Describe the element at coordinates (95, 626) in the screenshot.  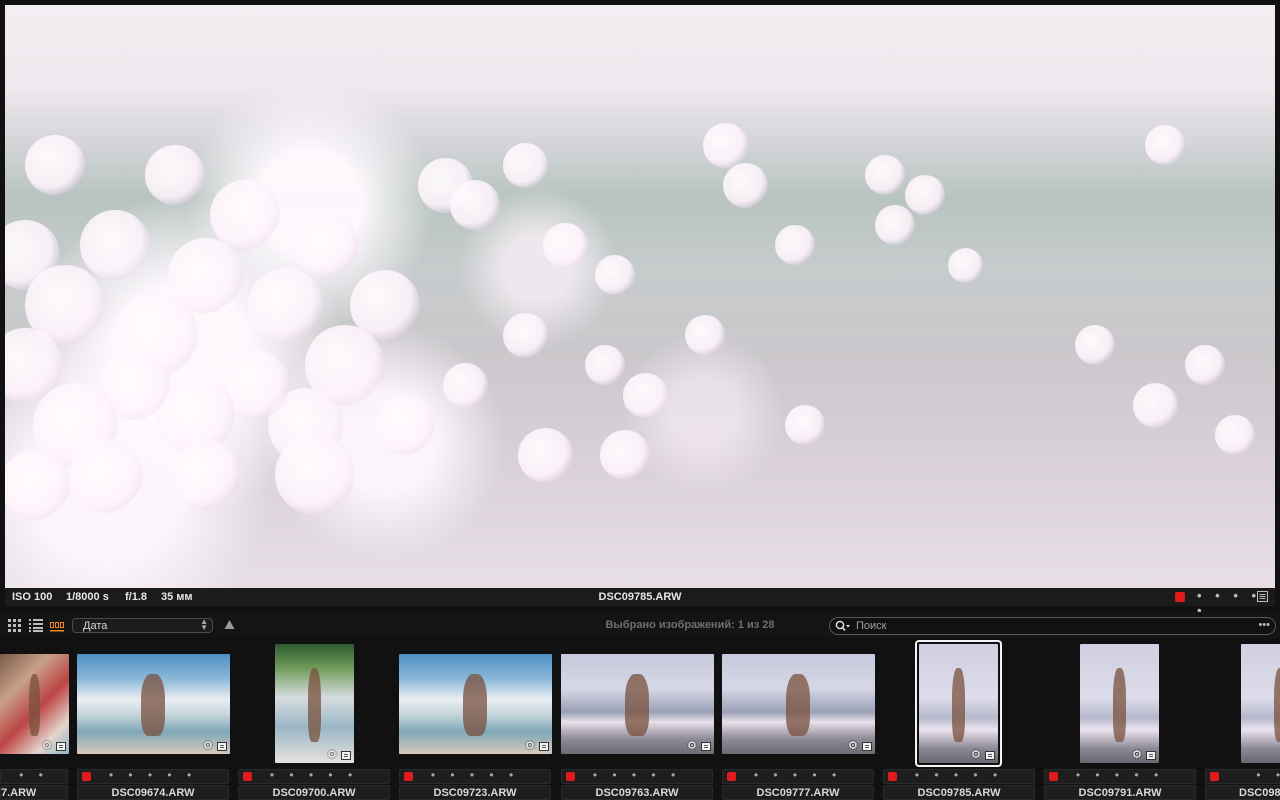
I see `sort-select-value: Дата` at that location.